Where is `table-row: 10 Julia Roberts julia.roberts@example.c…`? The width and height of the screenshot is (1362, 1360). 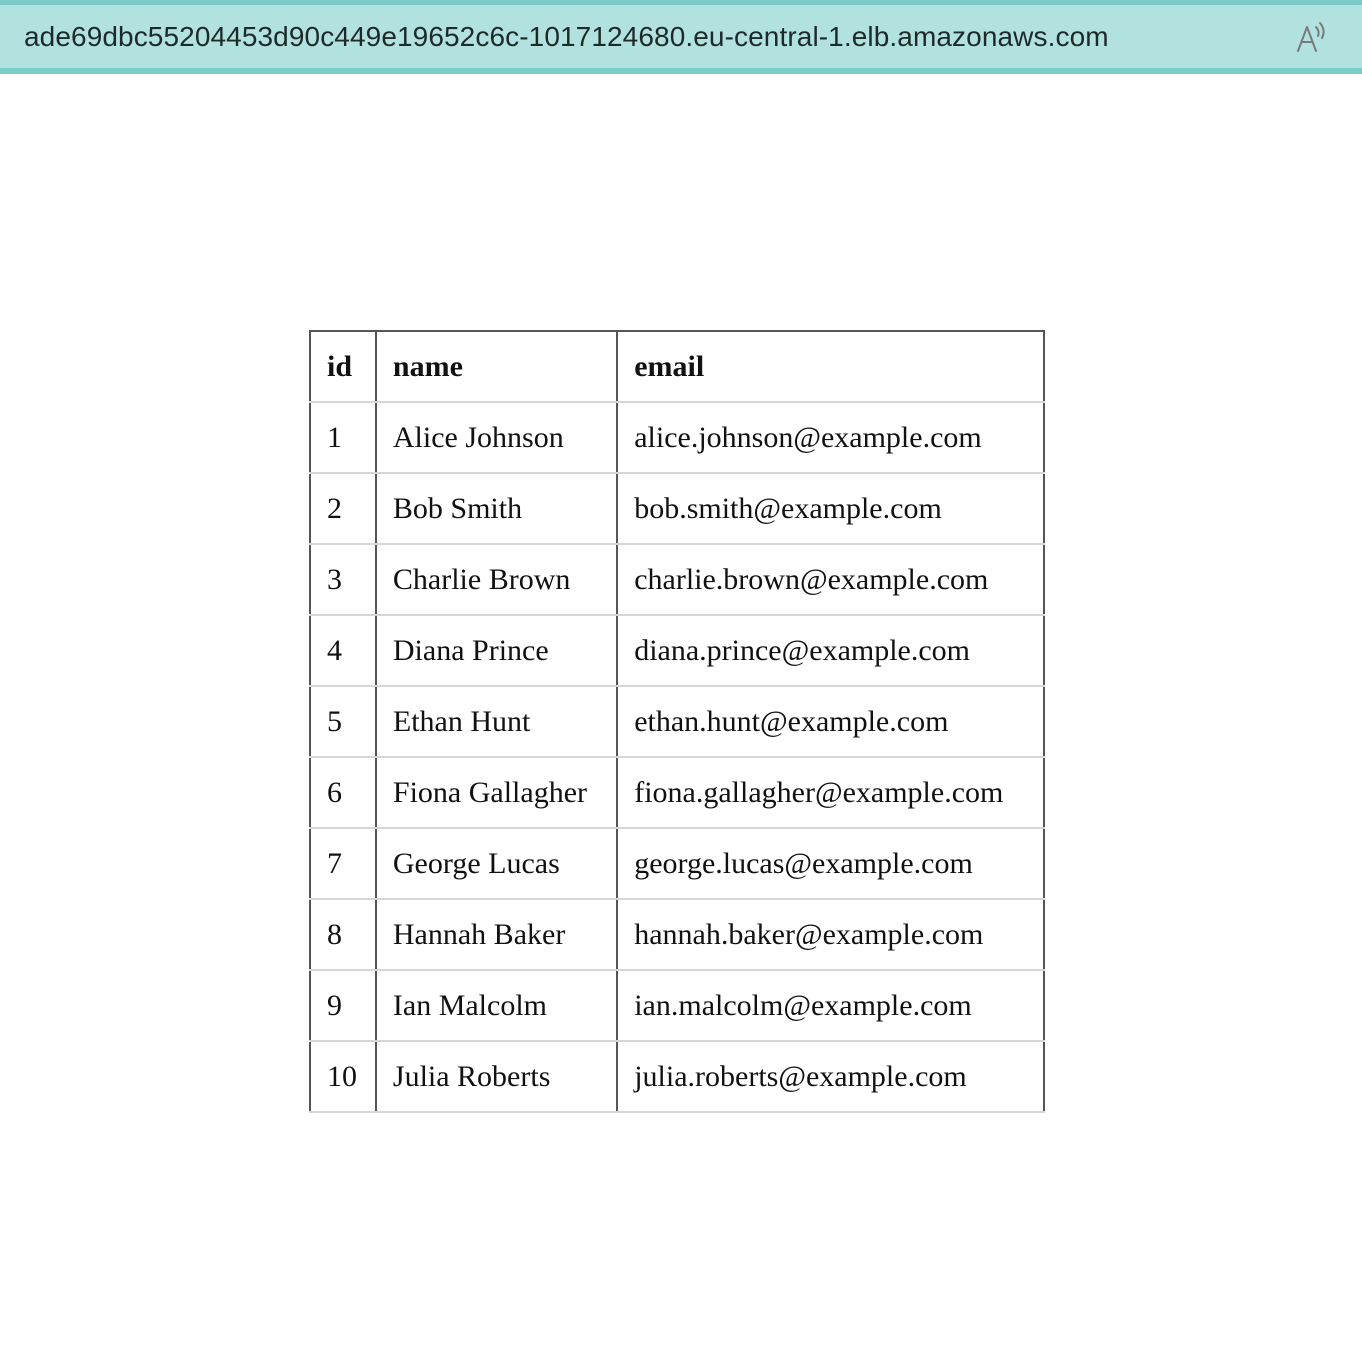
table-row: 10 Julia Roberts julia.roberts@example.c… is located at coordinates (677, 1076).